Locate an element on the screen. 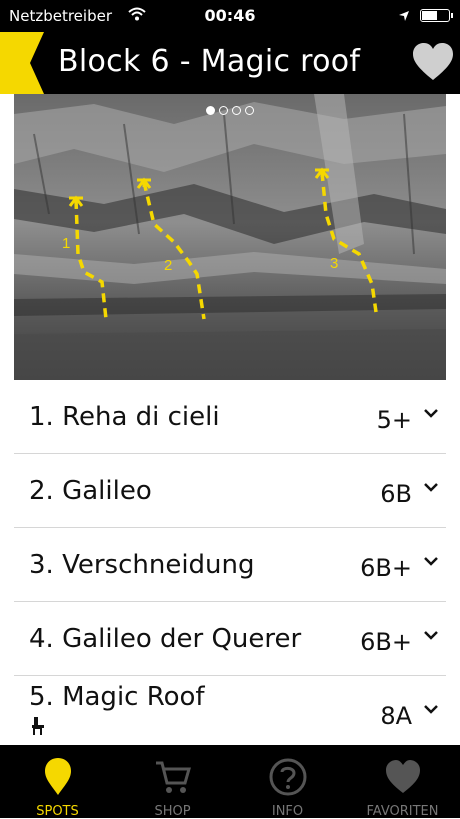  heart-icon is located at coordinates (403, 776).